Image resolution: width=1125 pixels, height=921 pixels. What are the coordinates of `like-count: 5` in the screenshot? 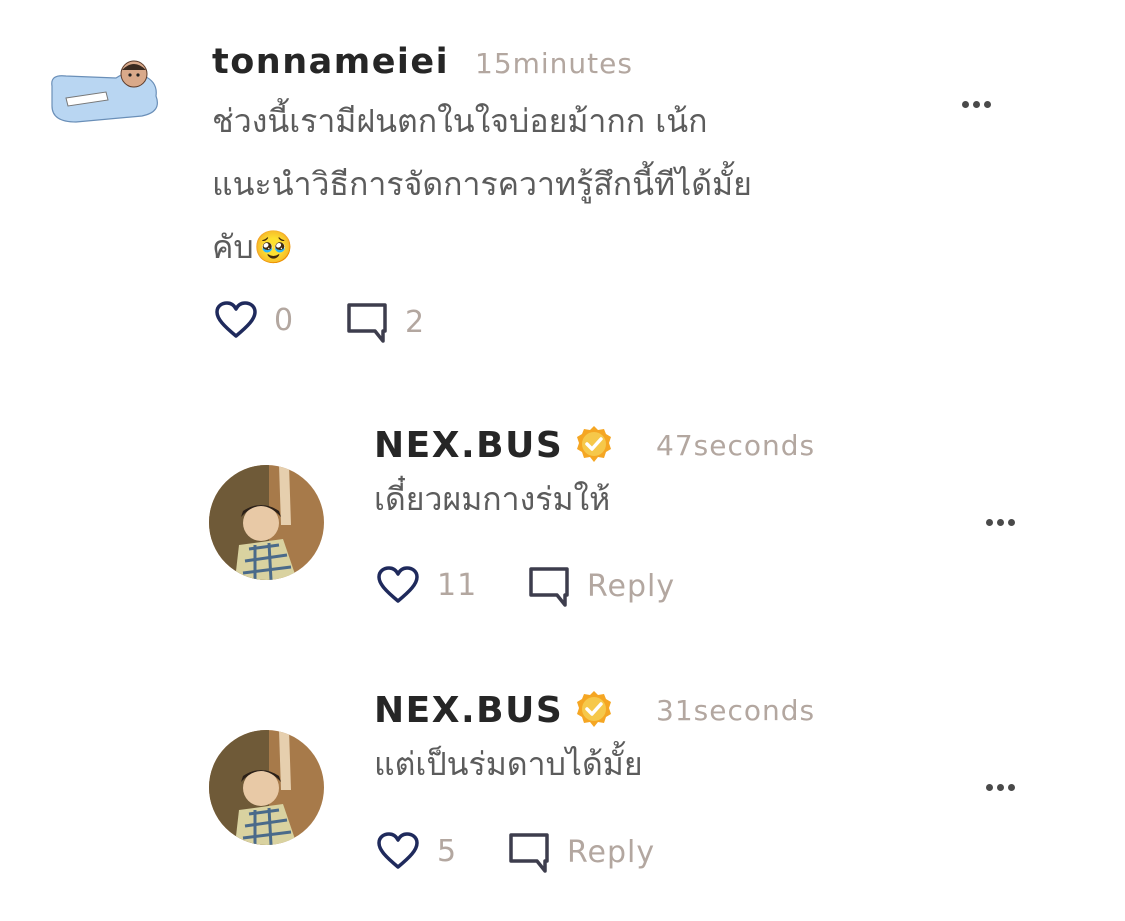 It's located at (447, 851).